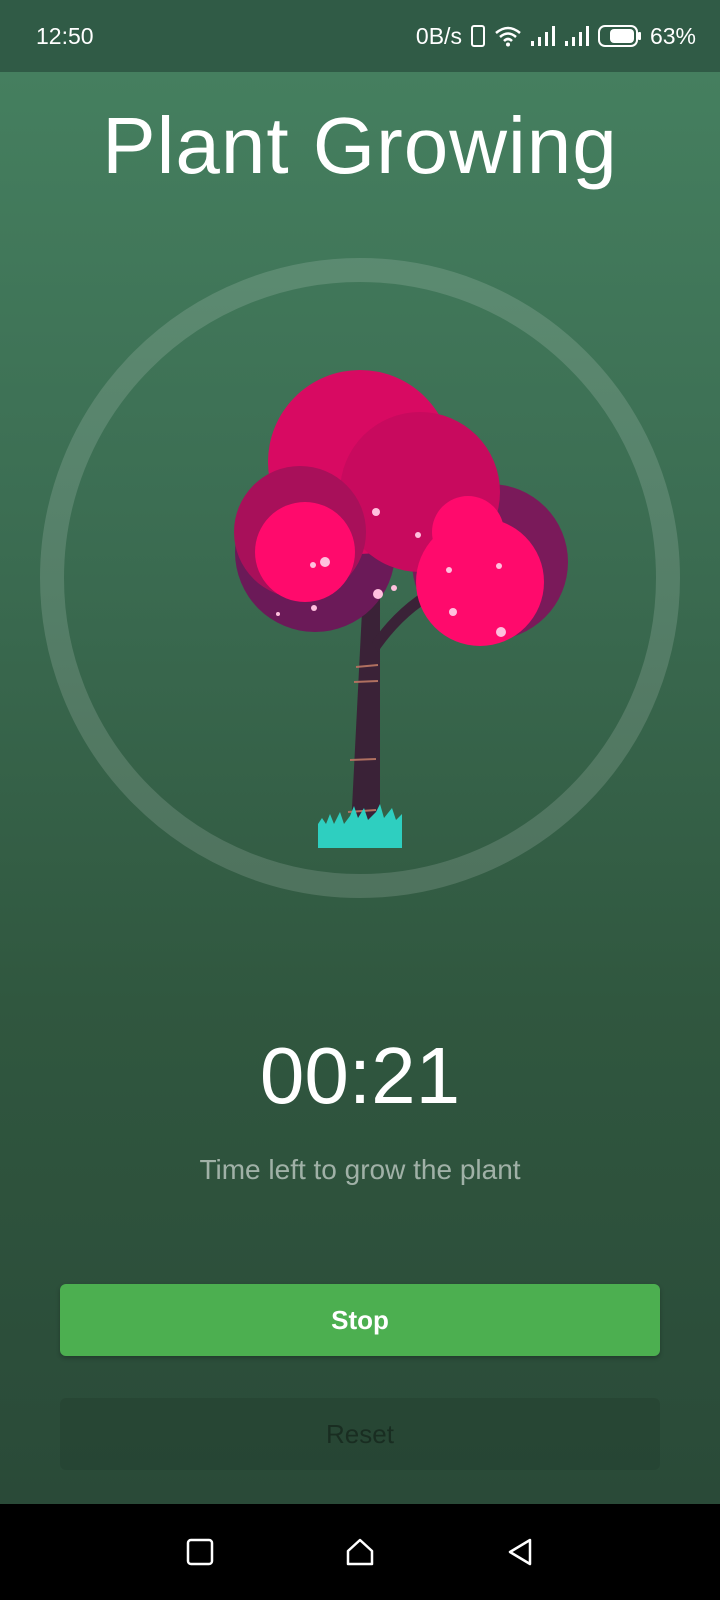  I want to click on square-icon, so click(200, 1552).